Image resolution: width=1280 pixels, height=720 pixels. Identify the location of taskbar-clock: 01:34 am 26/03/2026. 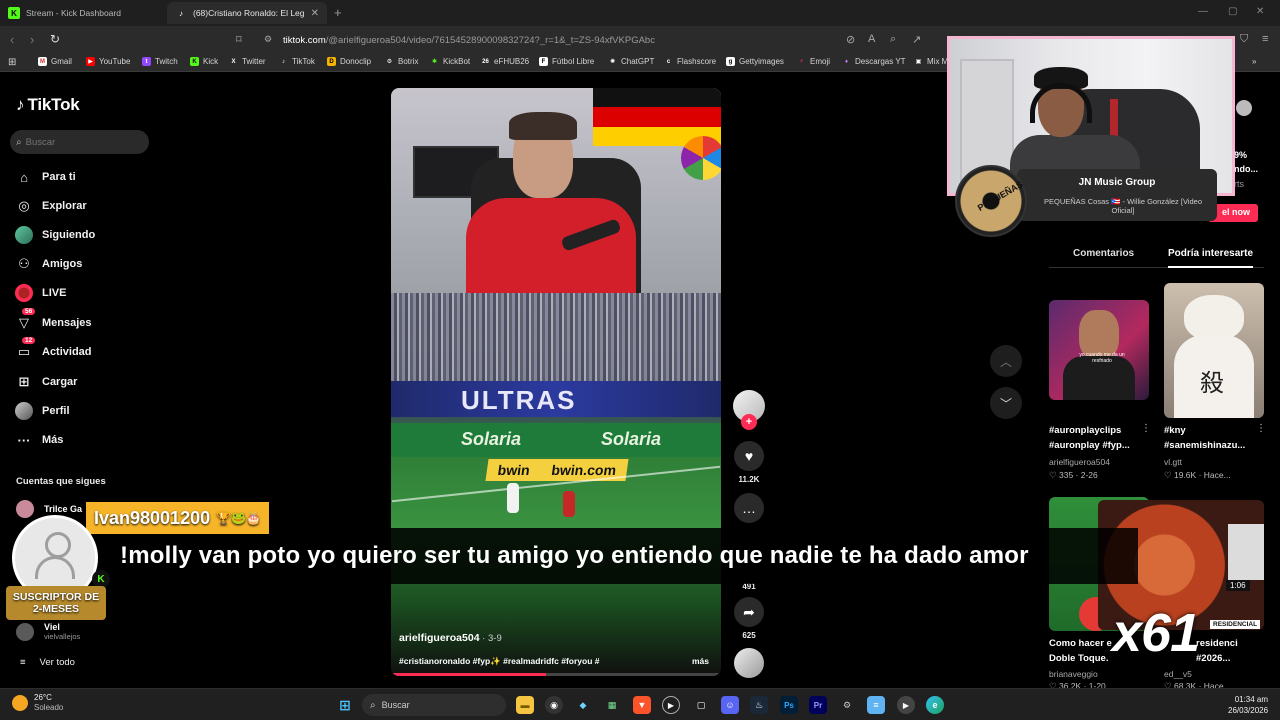
(1248, 705).